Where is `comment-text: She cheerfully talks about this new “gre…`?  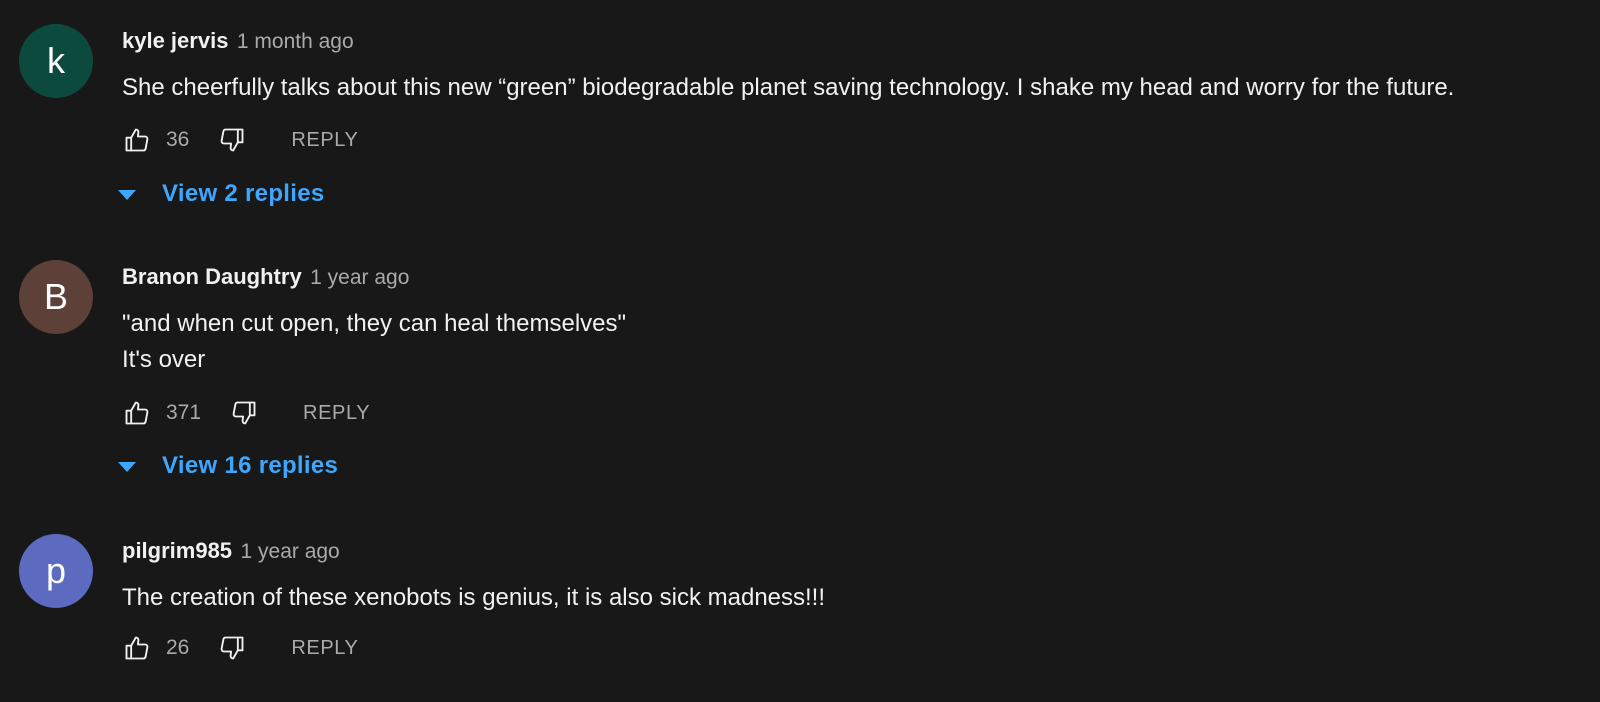 comment-text: She cheerfully talks about this new “gre… is located at coordinates (788, 88).